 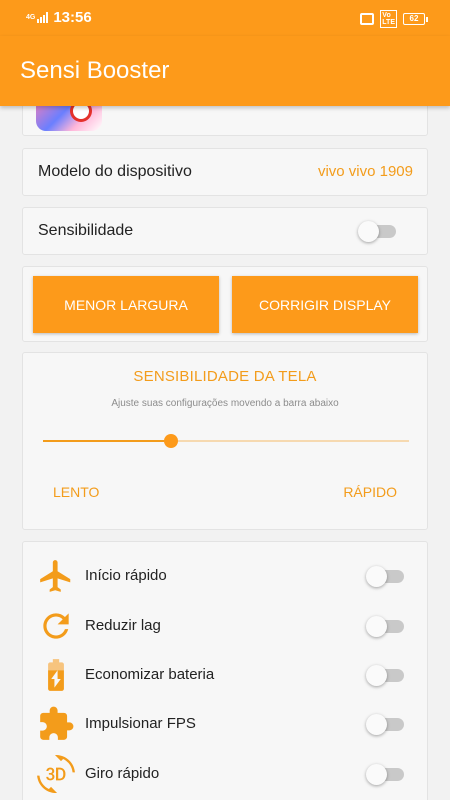 I want to click on device-model-row: Modelo do dispositivo vivo vivo 1909, so click(x=225, y=172).